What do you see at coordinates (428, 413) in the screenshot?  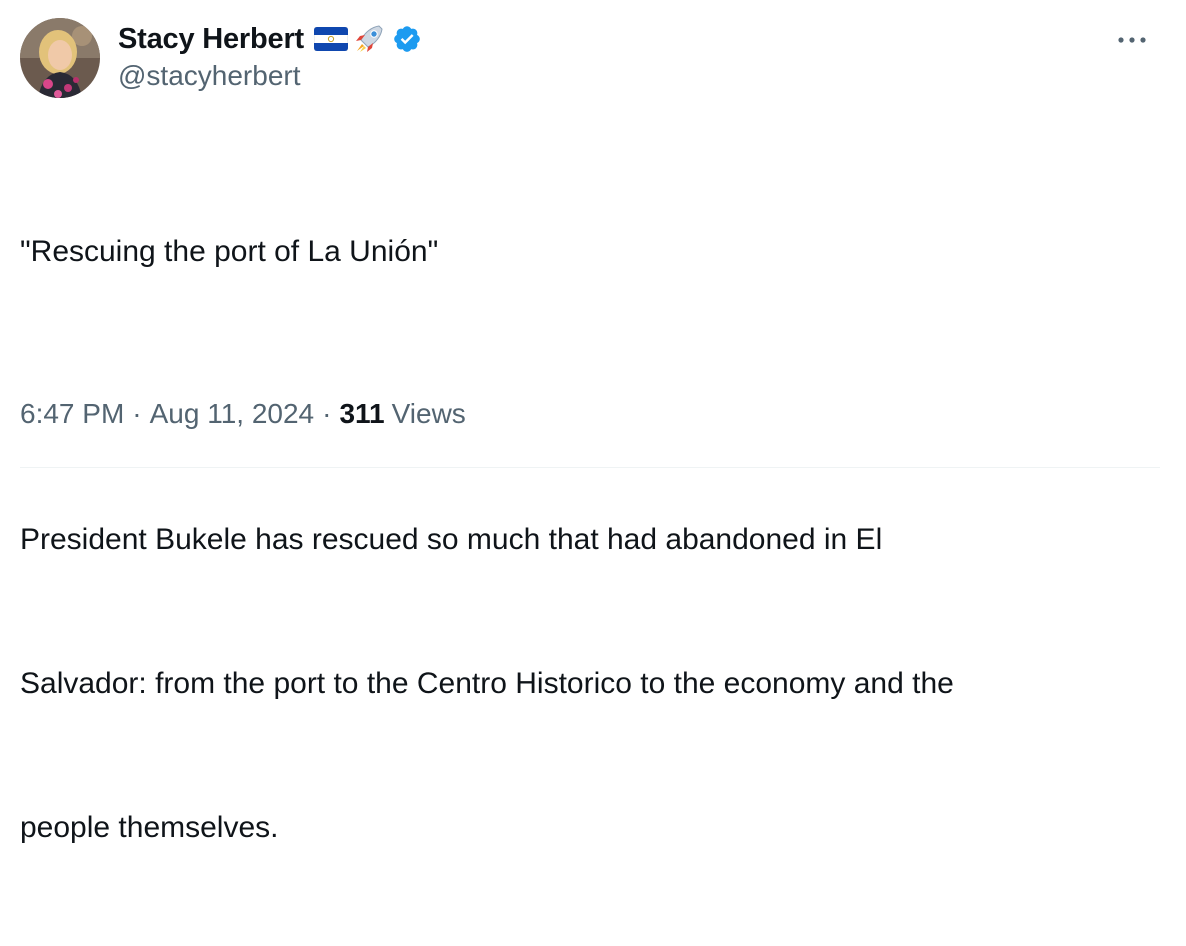 I see `views-label: Views` at bounding box center [428, 413].